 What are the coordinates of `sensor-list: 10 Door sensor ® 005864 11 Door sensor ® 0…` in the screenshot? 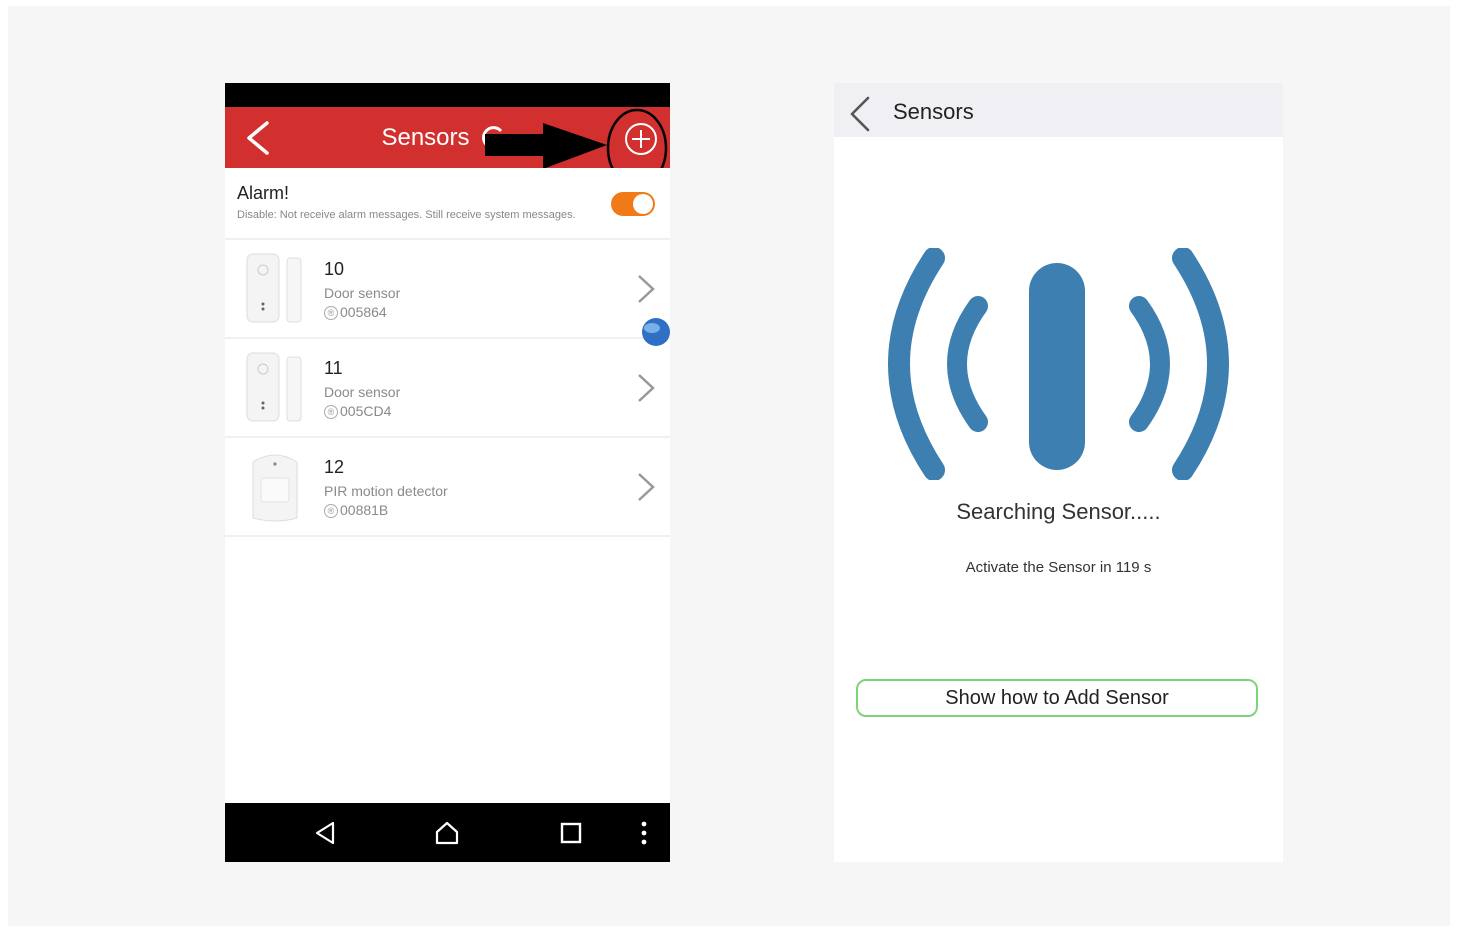 It's located at (447, 388).